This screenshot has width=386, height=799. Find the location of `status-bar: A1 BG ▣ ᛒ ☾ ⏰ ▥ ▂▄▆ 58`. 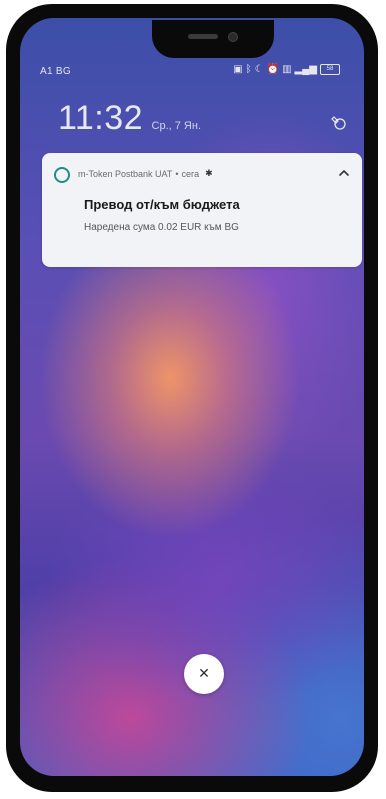

status-bar: A1 BG ▣ ᛒ ☾ ⏰ ▥ ▂▄▆ 58 is located at coordinates (193, 73).